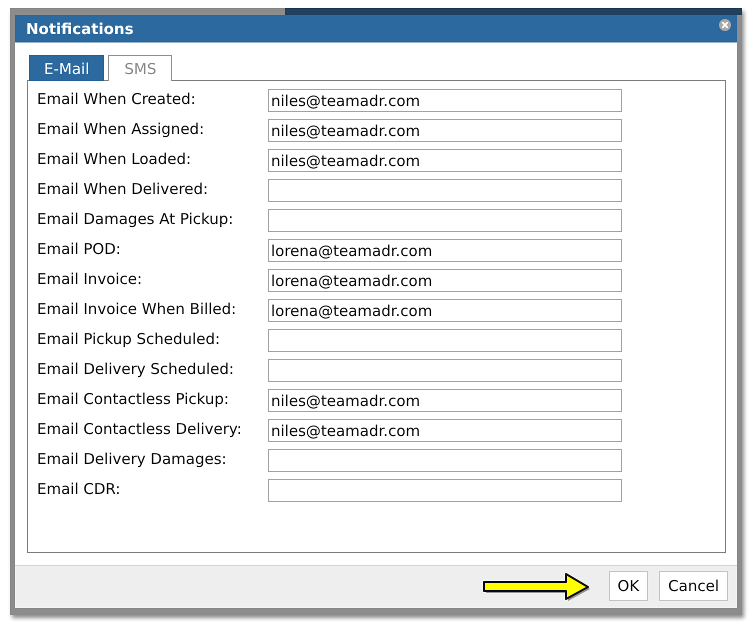  Describe the element at coordinates (135, 219) in the screenshot. I see `field-label: Email Damages At Pickup:` at that location.